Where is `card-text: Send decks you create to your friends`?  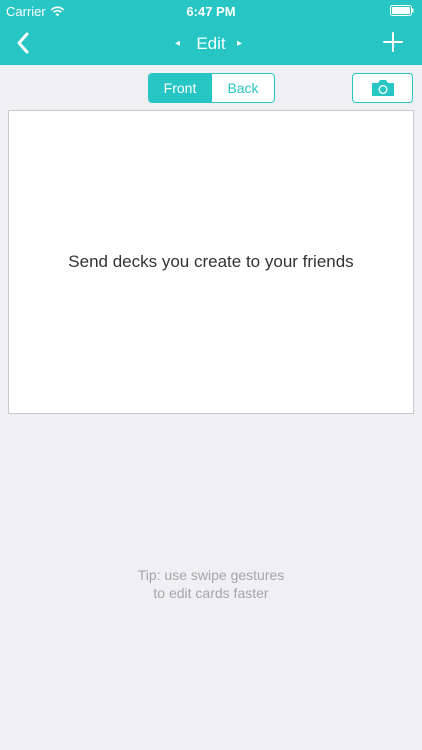 card-text: Send decks you create to your friends is located at coordinates (211, 261).